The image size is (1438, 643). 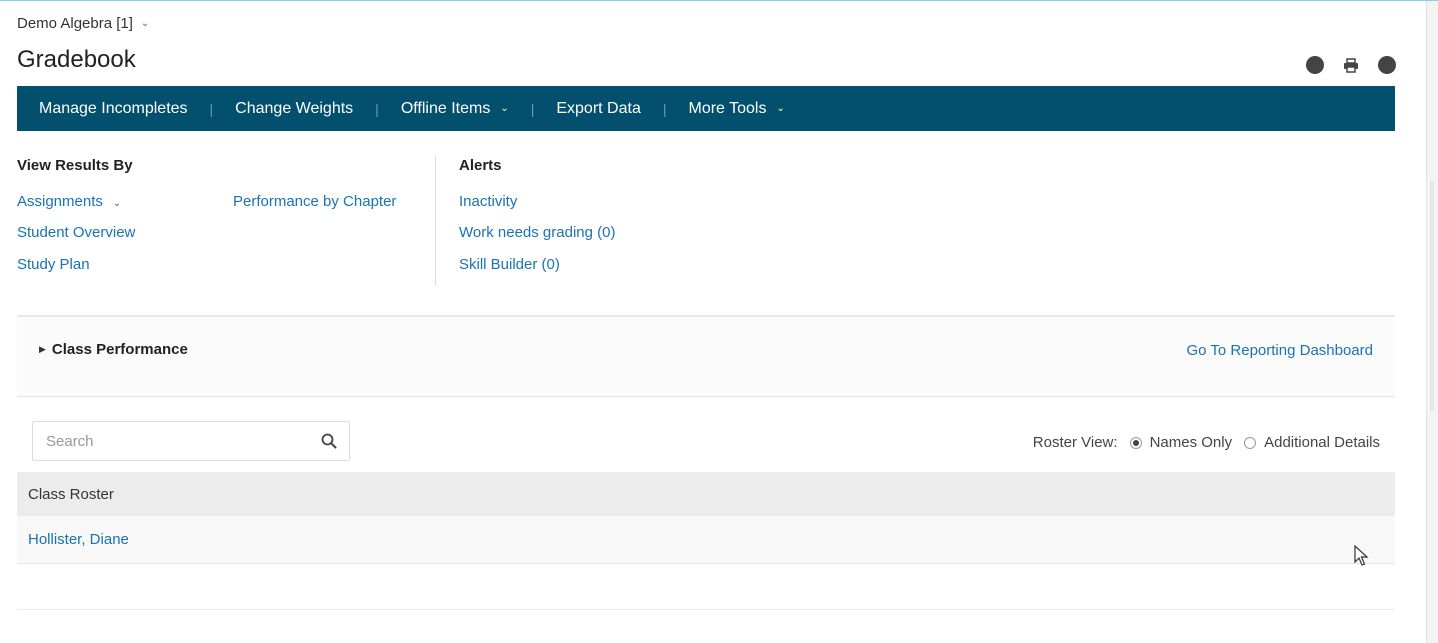 I want to click on section-divider, so click(x=435, y=221).